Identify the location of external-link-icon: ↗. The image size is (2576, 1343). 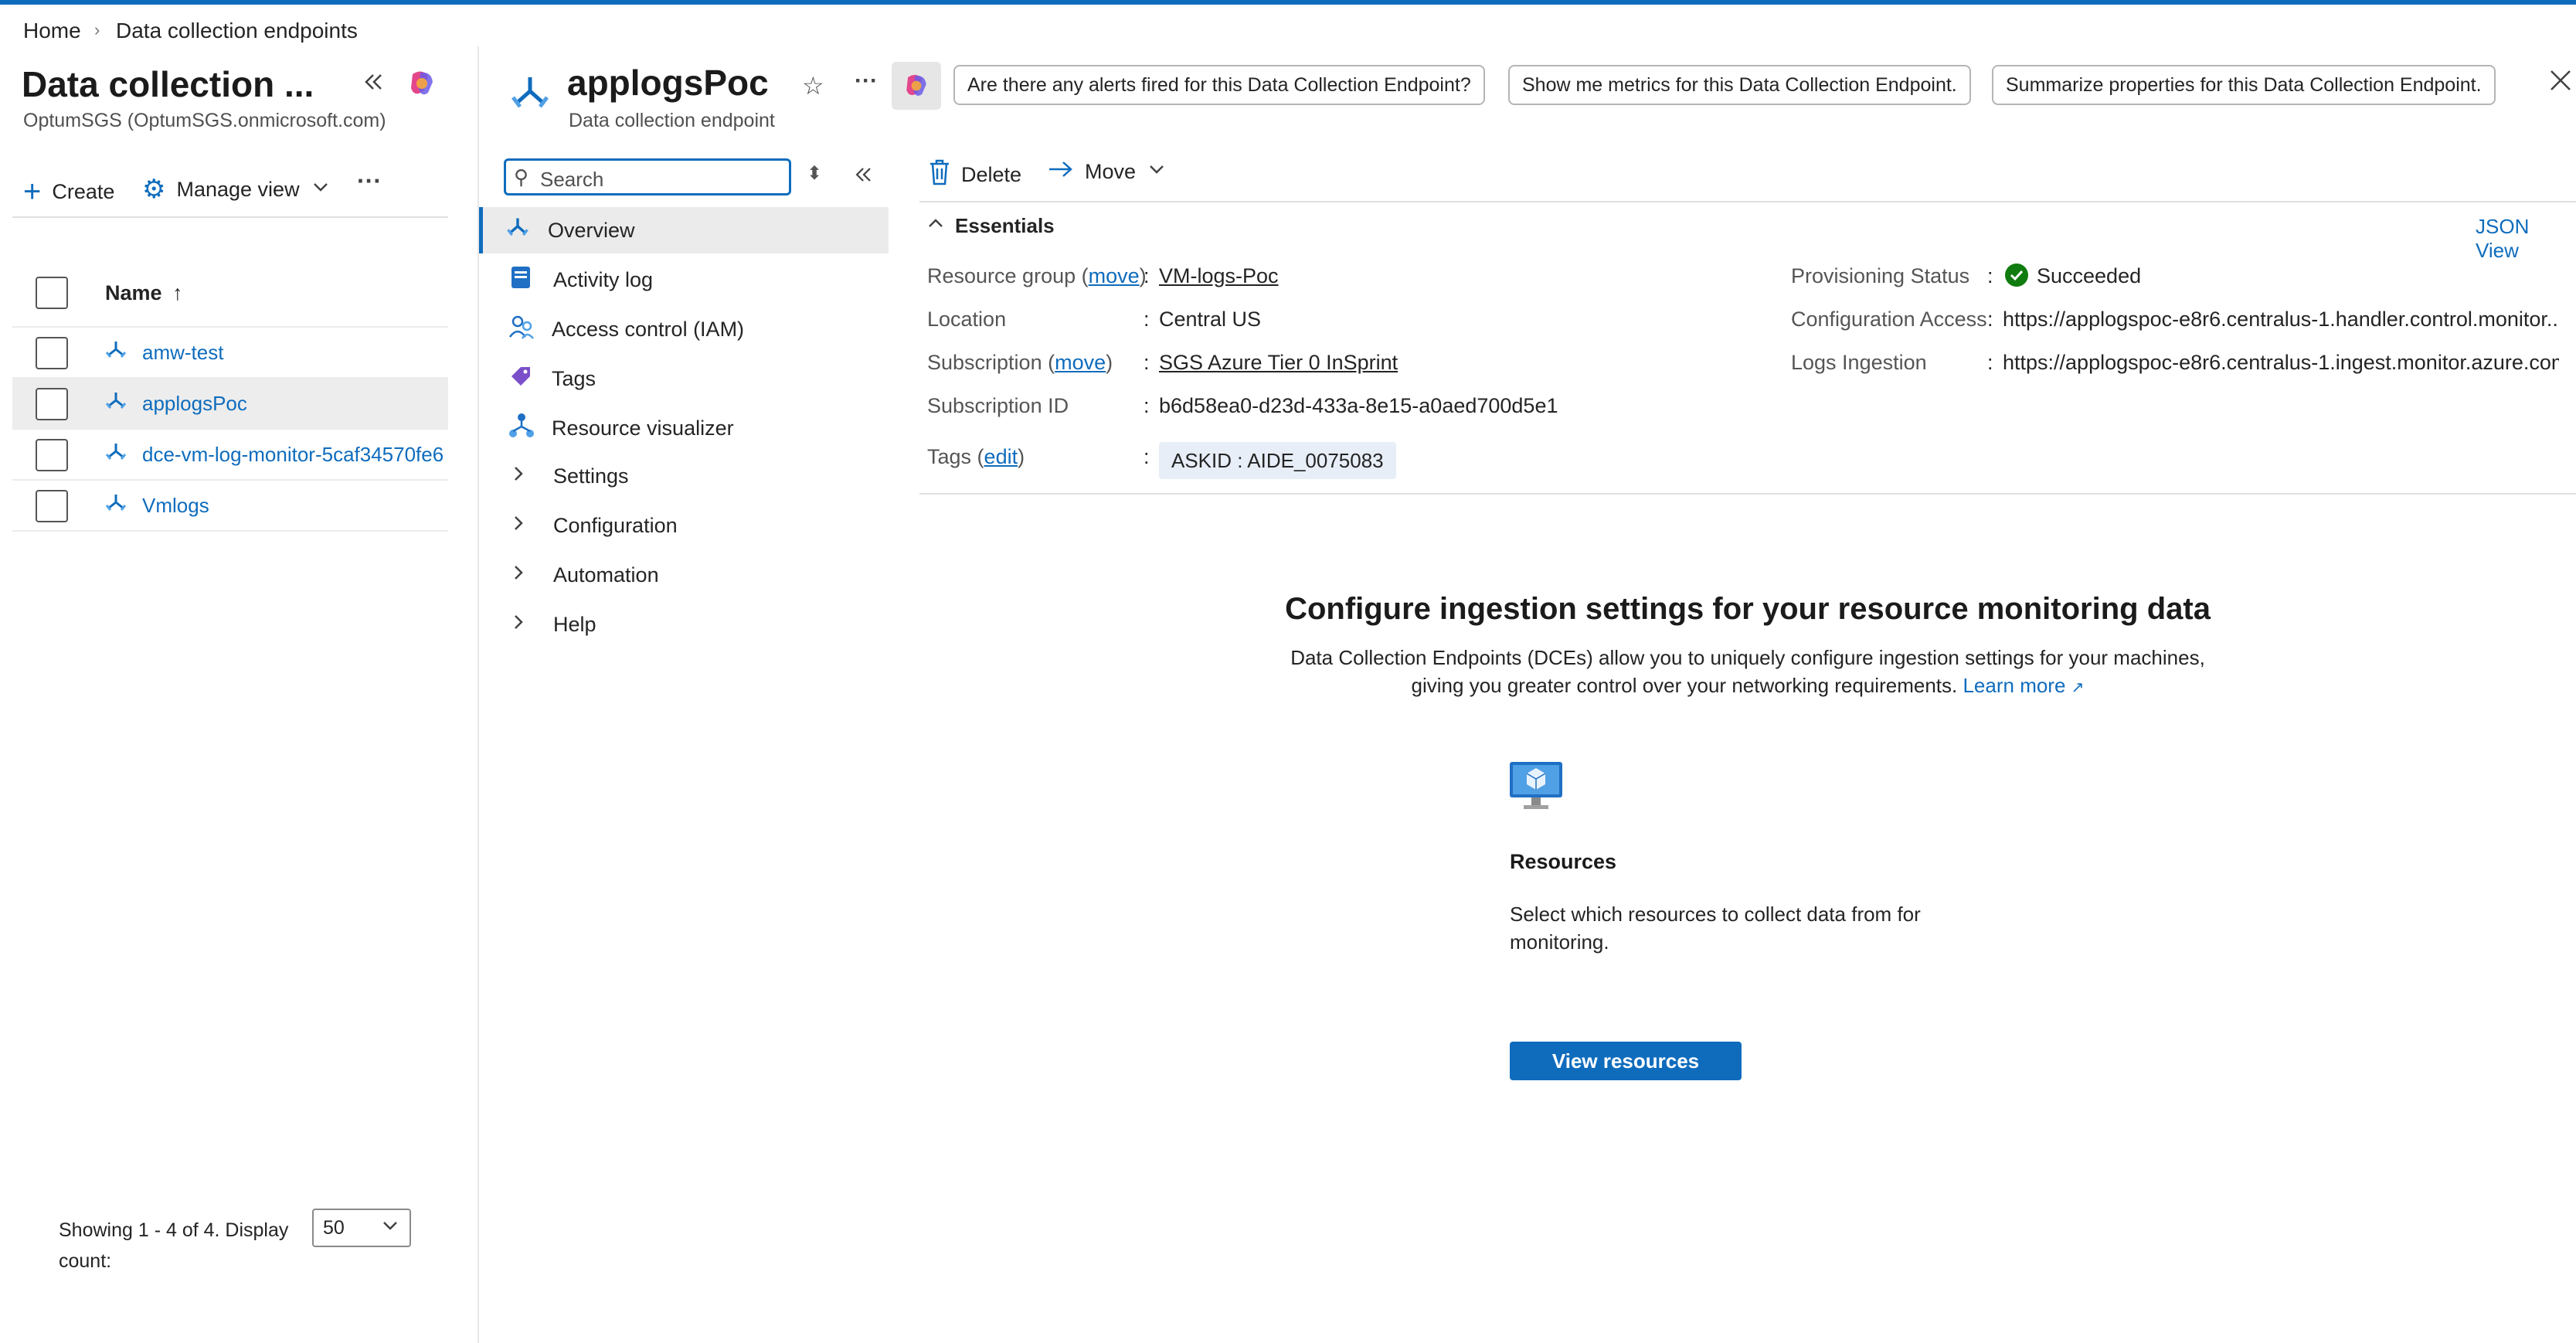
(2078, 687).